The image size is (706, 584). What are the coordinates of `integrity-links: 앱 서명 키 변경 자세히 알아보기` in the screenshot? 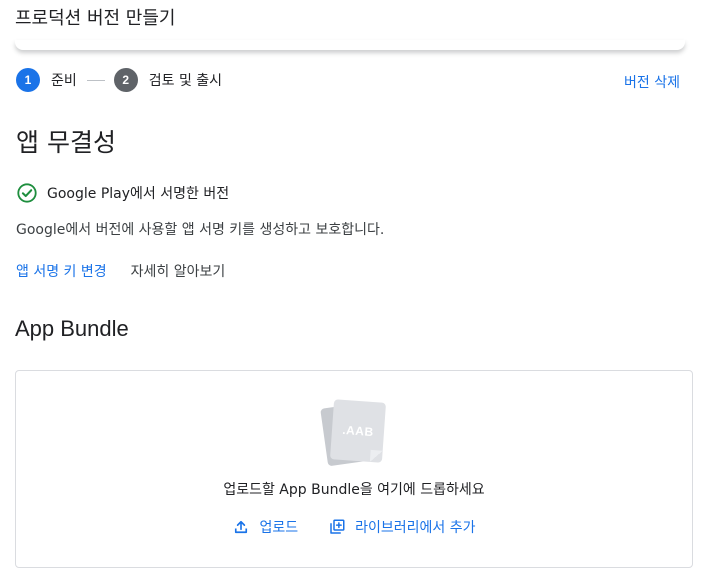 It's located at (120, 271).